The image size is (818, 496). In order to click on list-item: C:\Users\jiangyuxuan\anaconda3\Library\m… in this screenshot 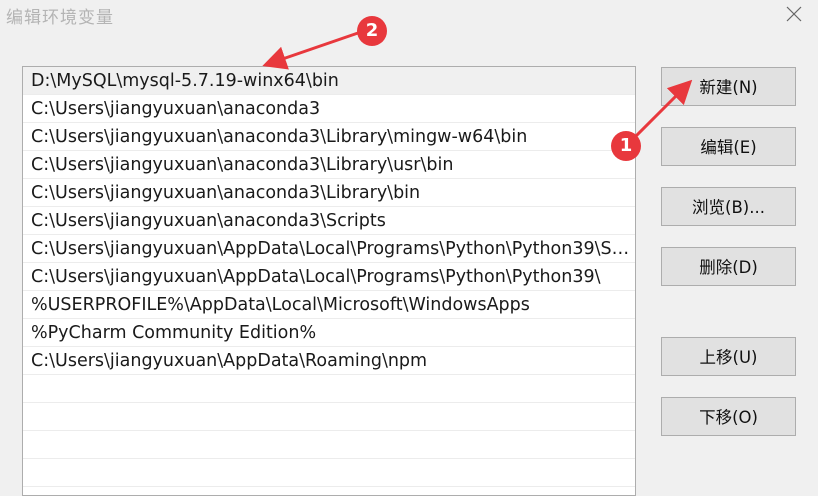, I will do `click(329, 137)`.